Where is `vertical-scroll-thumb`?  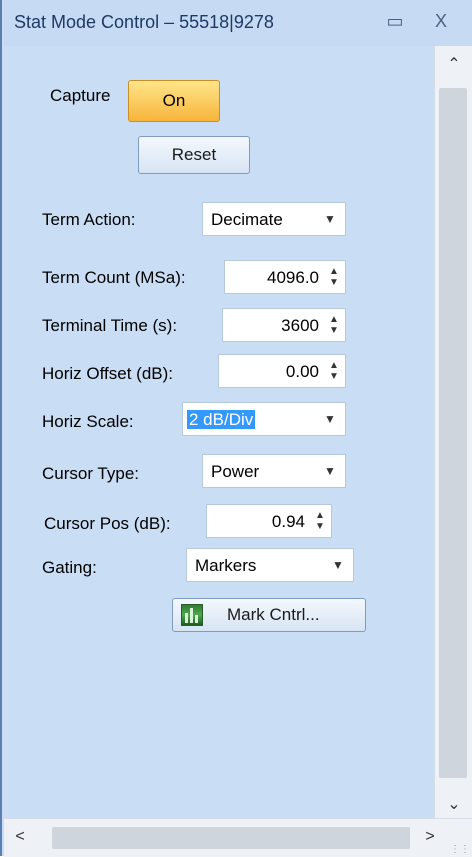
vertical-scroll-thumb is located at coordinates (453, 433).